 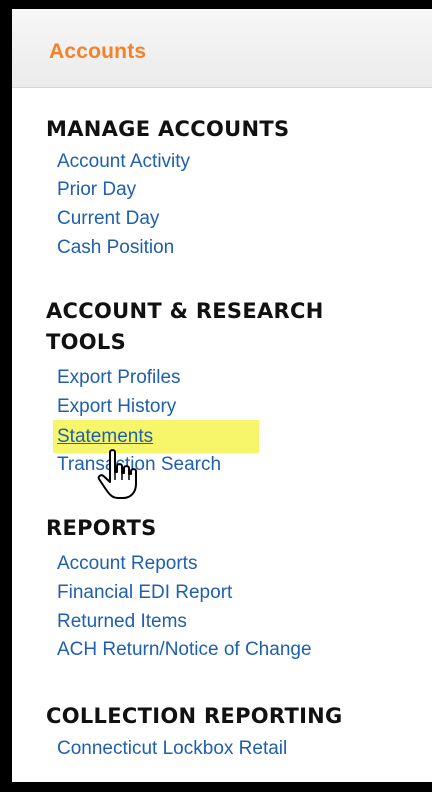 I want to click on link-cash-position: Cash Position, so click(x=115, y=248).